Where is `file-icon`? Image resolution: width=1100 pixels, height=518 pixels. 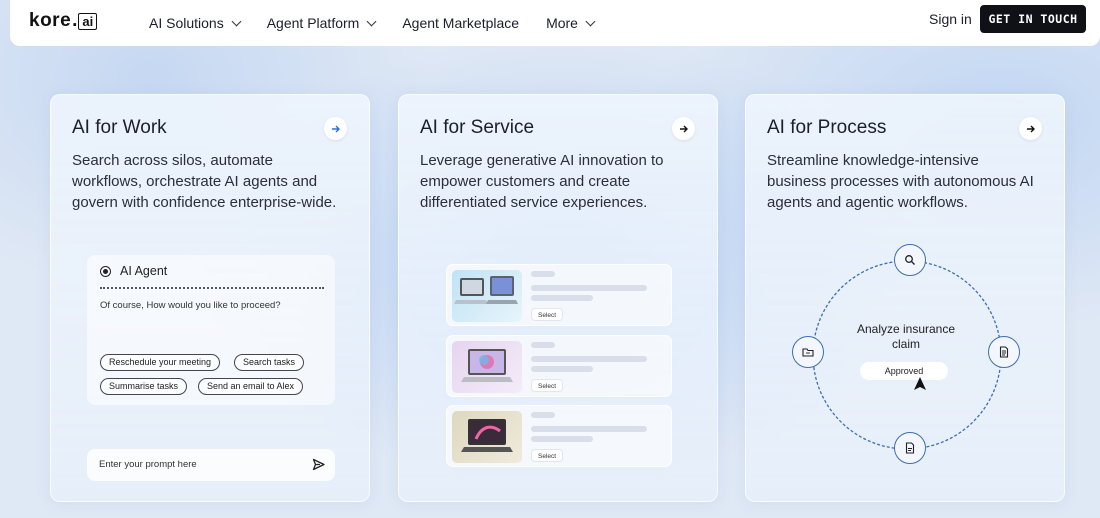
file-icon is located at coordinates (910, 448).